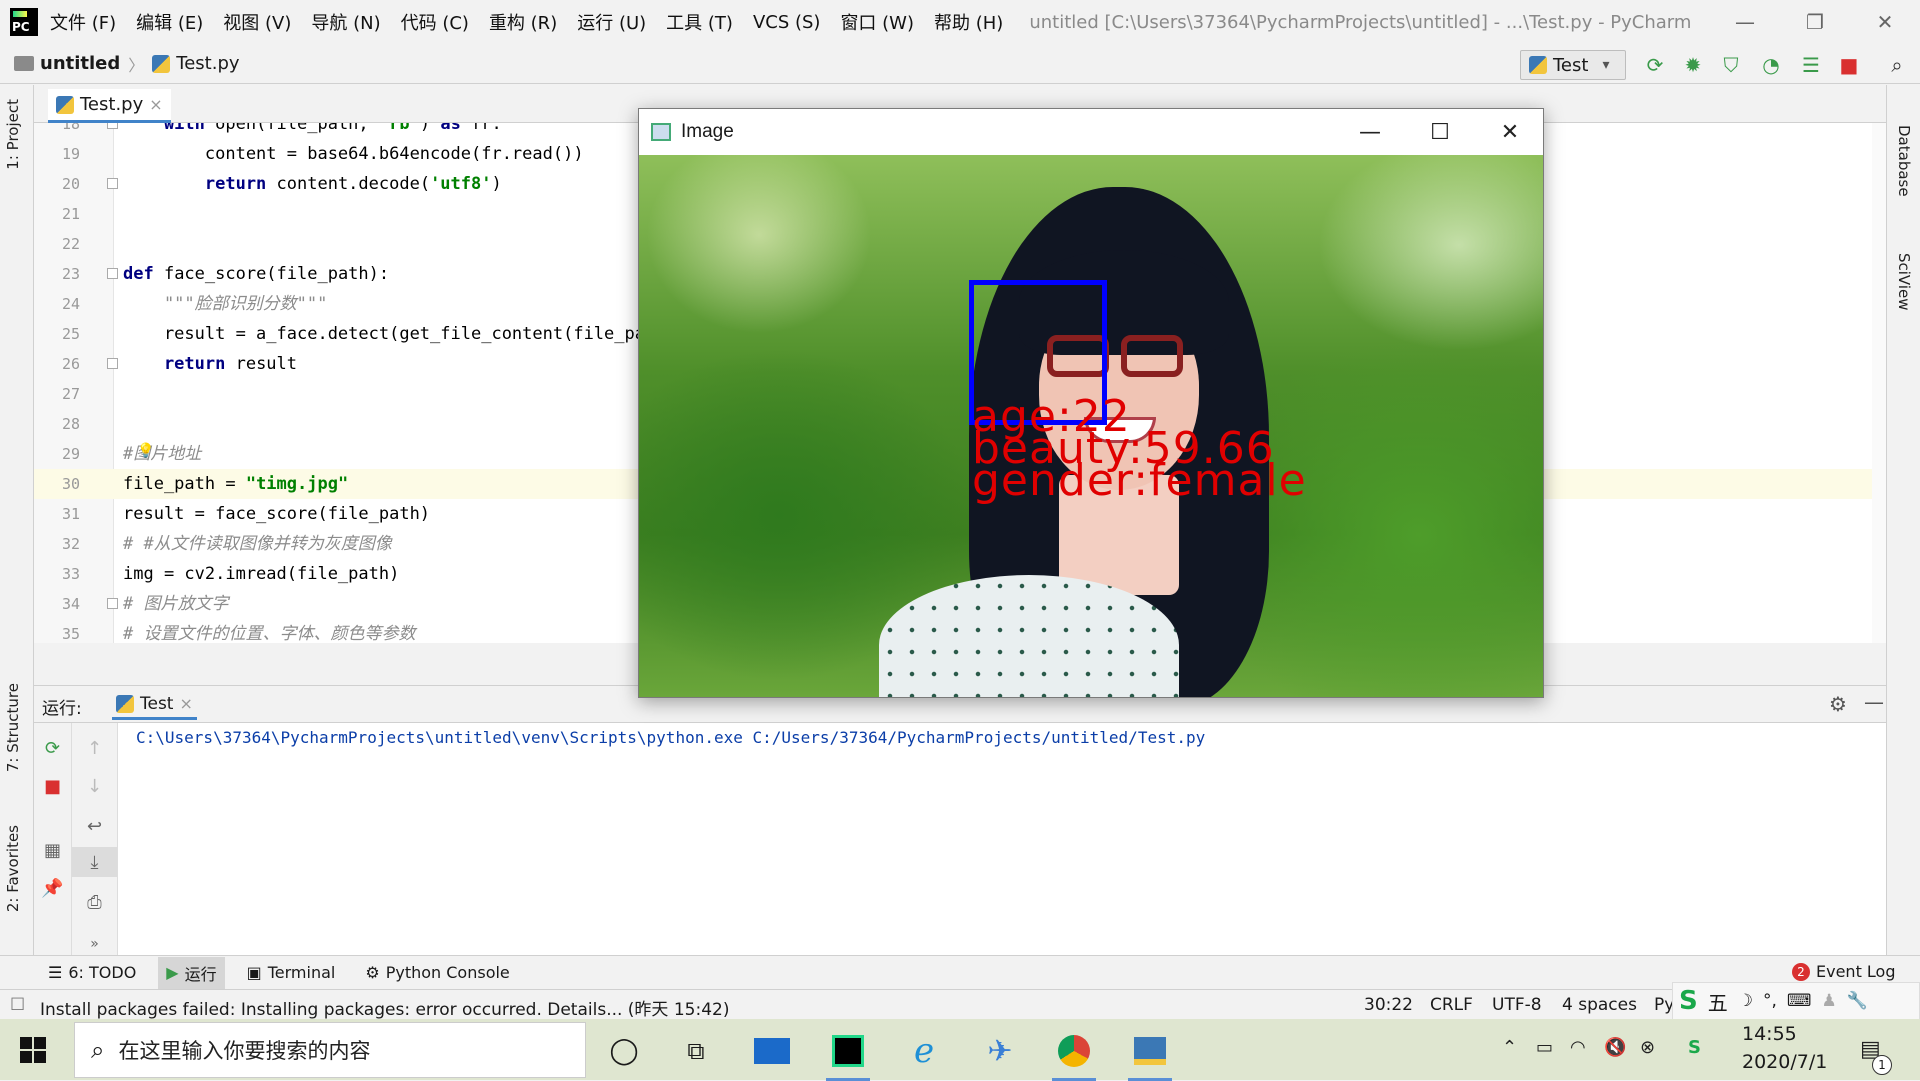 This screenshot has width=1920, height=1081. Describe the element at coordinates (1074, 1055) in the screenshot. I see `chrome-app-icon` at that location.